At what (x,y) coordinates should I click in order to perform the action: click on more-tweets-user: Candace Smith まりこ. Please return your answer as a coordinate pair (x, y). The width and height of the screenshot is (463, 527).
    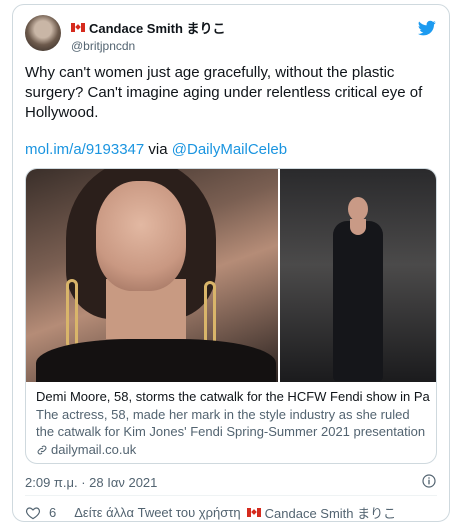
    Looking at the image, I should click on (330, 513).